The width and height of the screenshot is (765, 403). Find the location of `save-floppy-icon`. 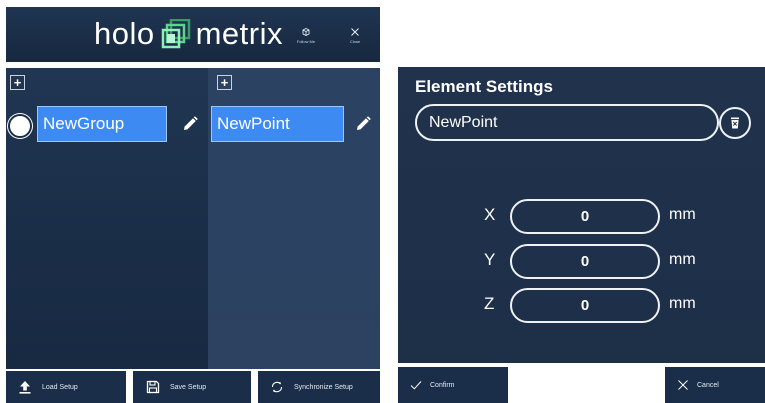

save-floppy-icon is located at coordinates (153, 387).